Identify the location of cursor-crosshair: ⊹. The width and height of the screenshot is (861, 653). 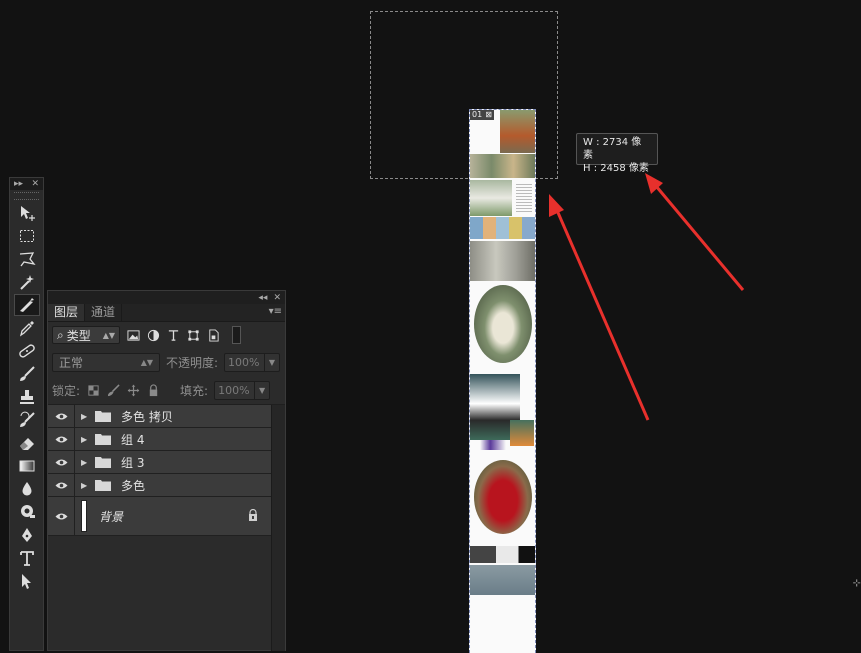
(856, 583).